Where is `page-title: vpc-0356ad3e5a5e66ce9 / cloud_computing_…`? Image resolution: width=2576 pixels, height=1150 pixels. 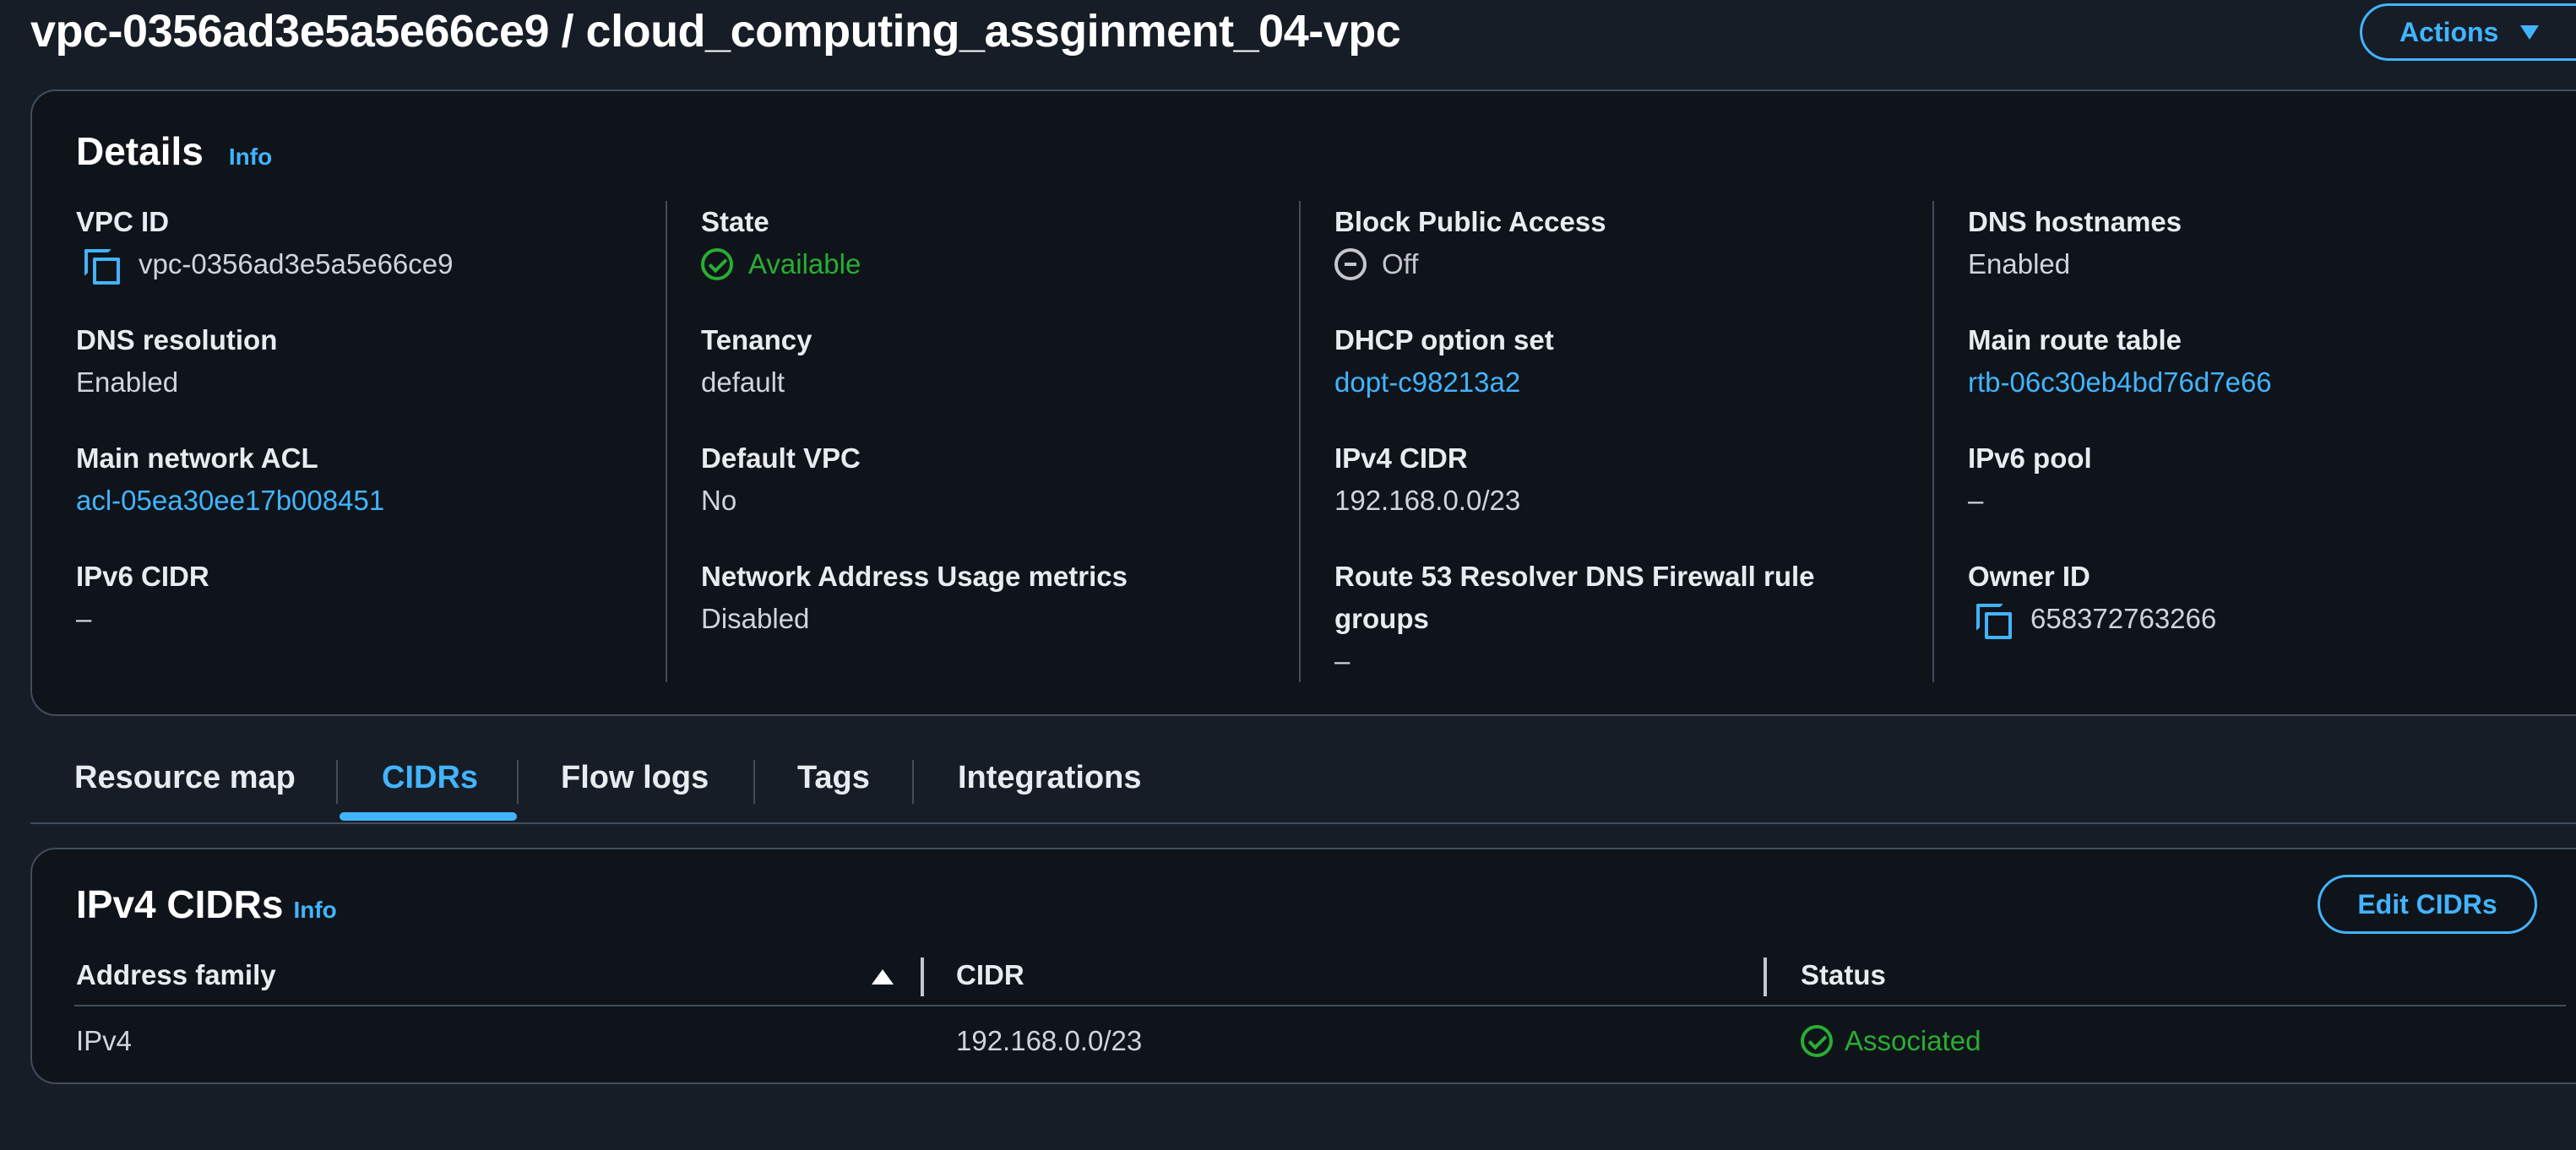
page-title: vpc-0356ad3e5a5e66ce9 / cloud_computing_… is located at coordinates (715, 31).